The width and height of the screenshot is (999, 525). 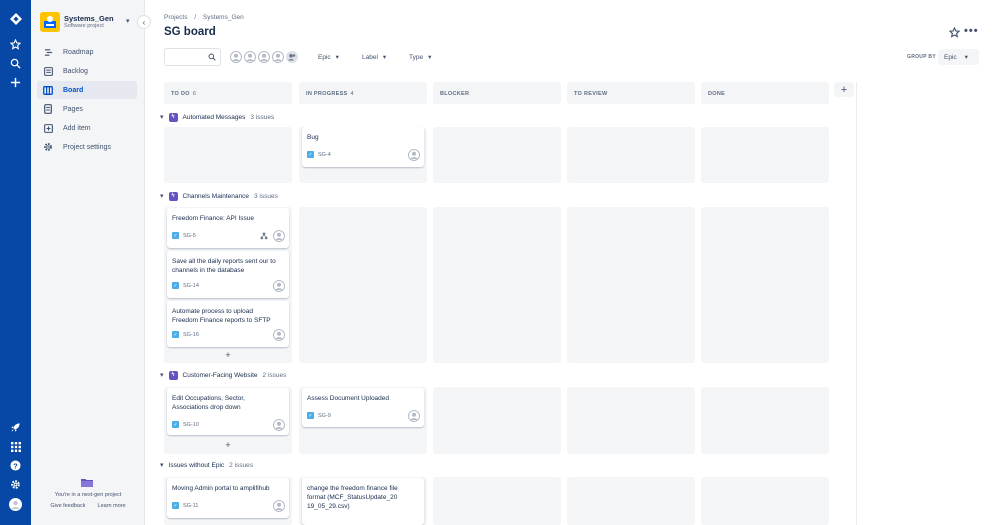 I want to click on project-name: Systems_Gen, so click(x=89, y=18).